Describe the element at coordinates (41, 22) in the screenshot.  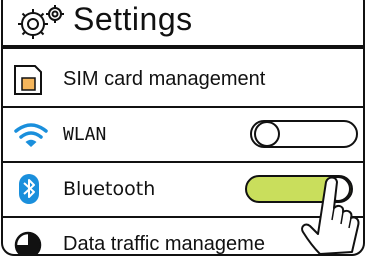
I see `gear-icon` at that location.